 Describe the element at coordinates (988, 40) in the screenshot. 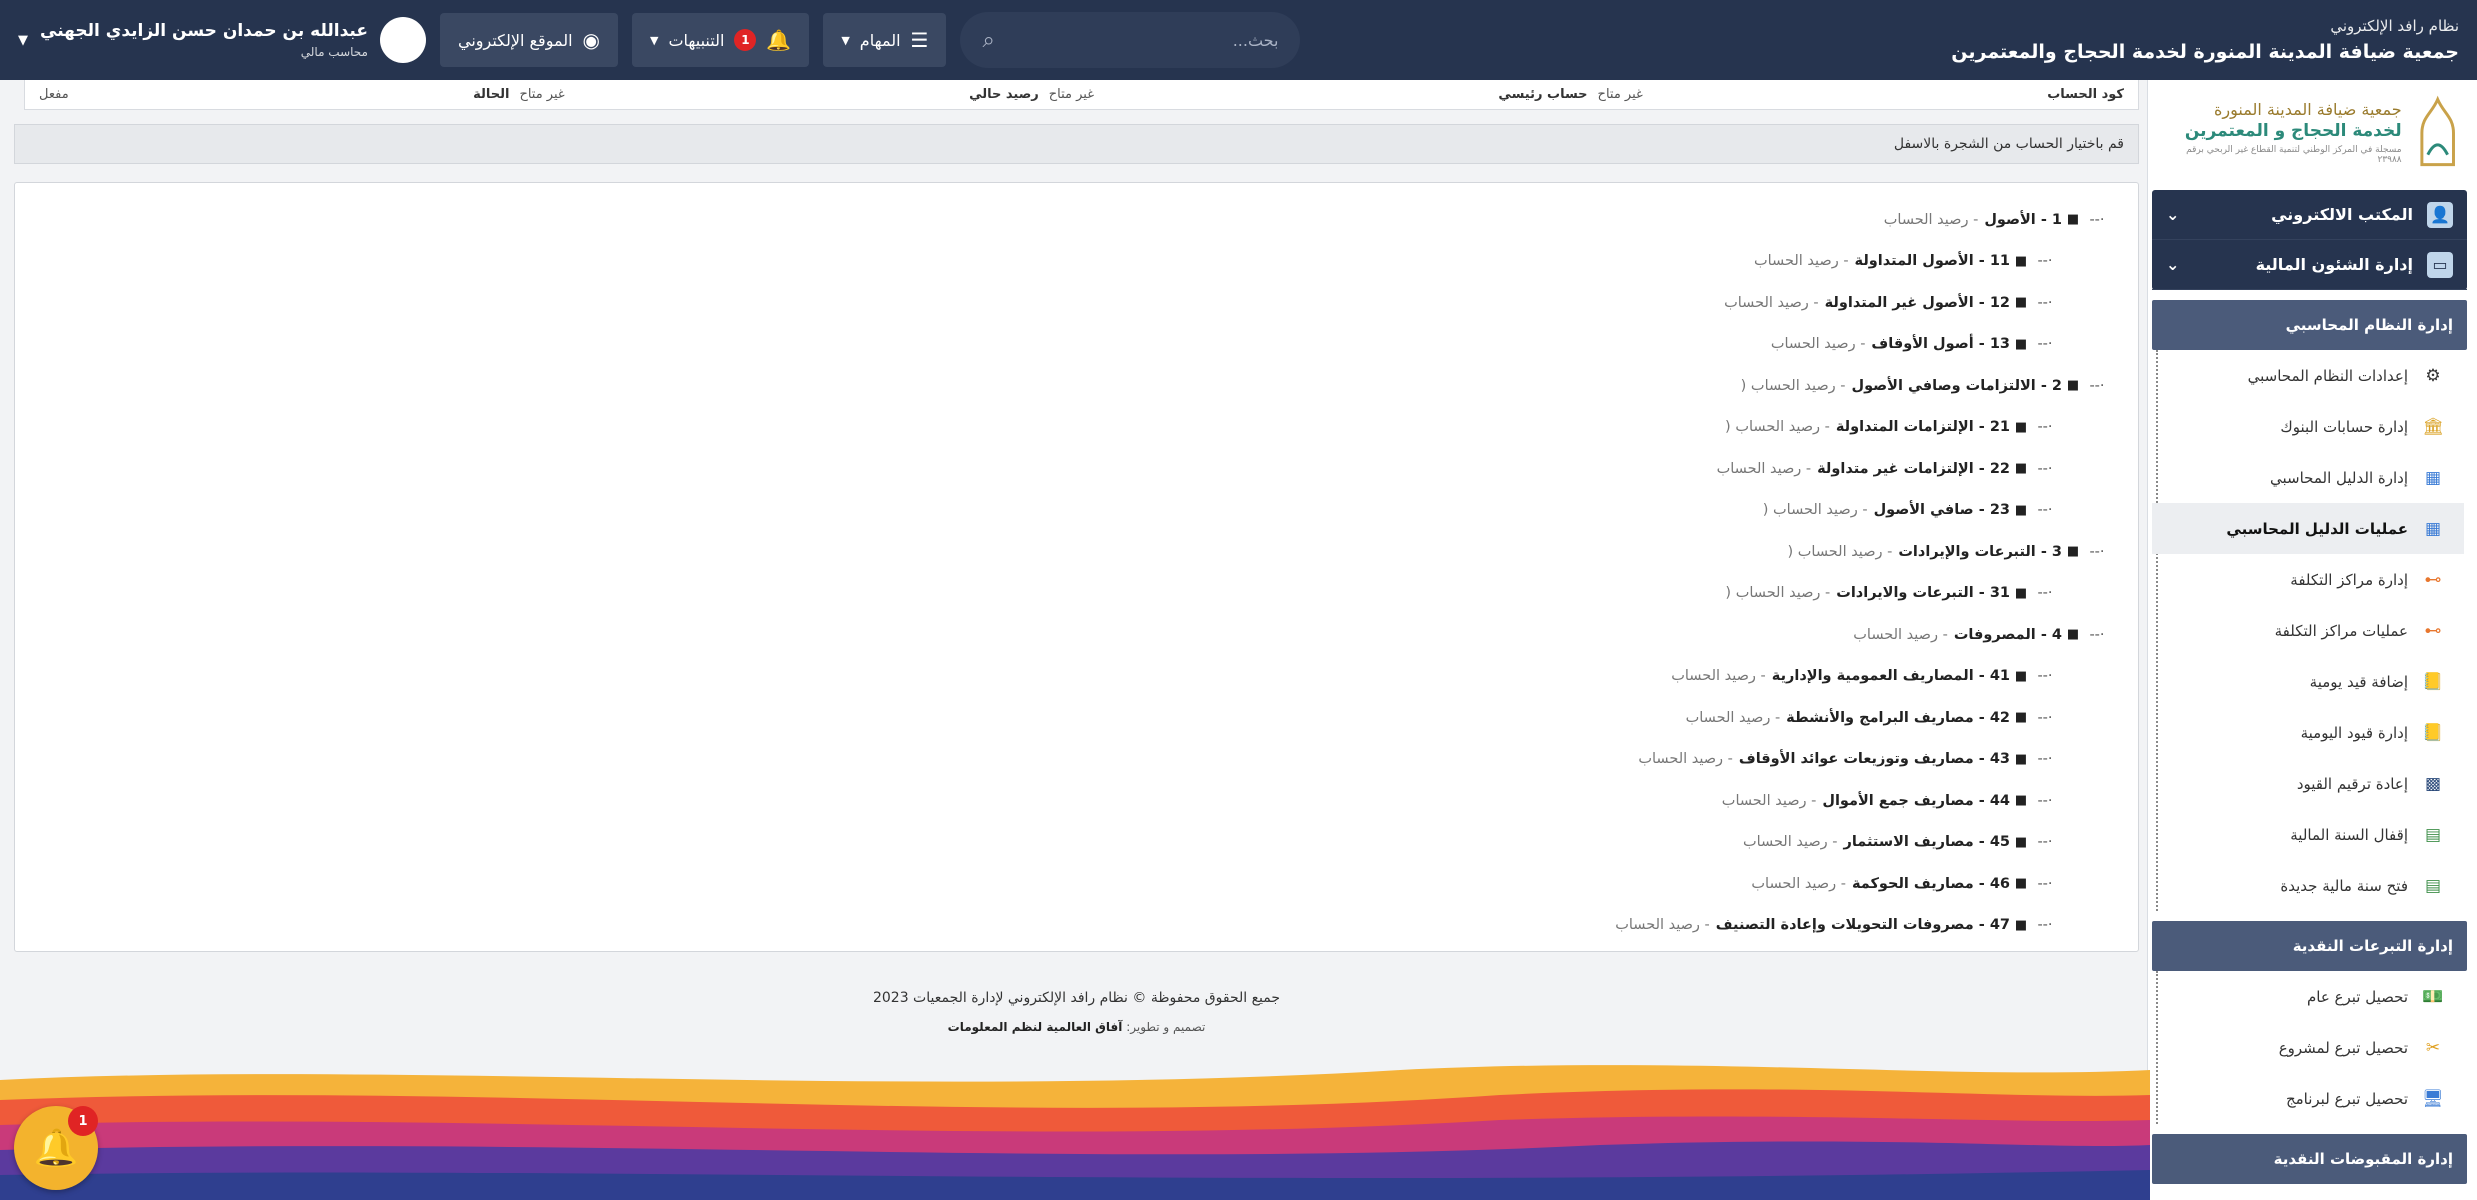

I see `search-icon: ⌕` at that location.